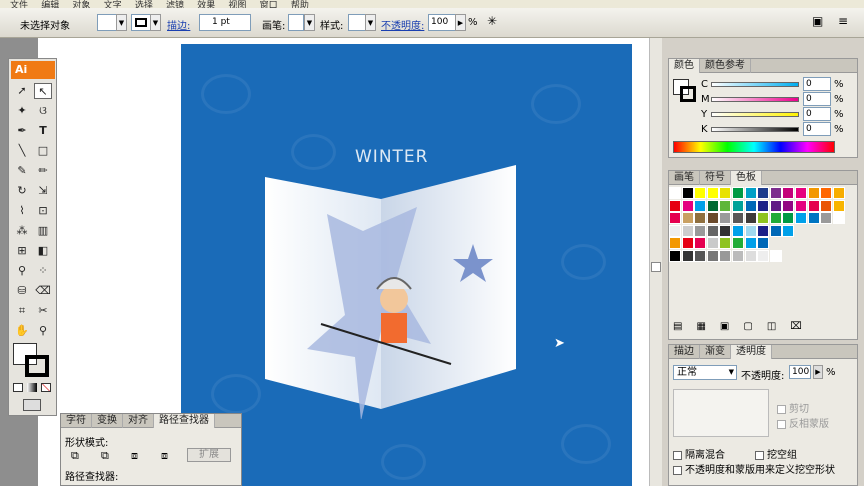  What do you see at coordinates (731, 326) in the screenshot?
I see `swatch-options-icon: ▣` at bounding box center [731, 326].